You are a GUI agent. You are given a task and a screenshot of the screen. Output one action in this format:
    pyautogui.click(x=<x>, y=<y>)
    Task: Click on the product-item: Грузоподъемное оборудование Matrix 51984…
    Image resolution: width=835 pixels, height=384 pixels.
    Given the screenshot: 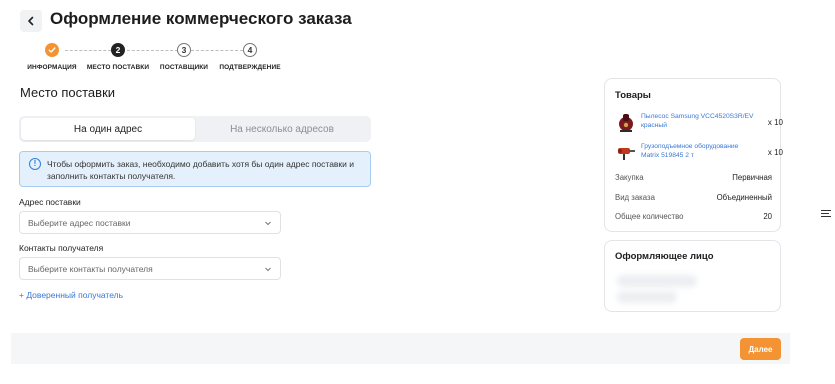 What is the action you would take?
    pyautogui.click(x=699, y=152)
    